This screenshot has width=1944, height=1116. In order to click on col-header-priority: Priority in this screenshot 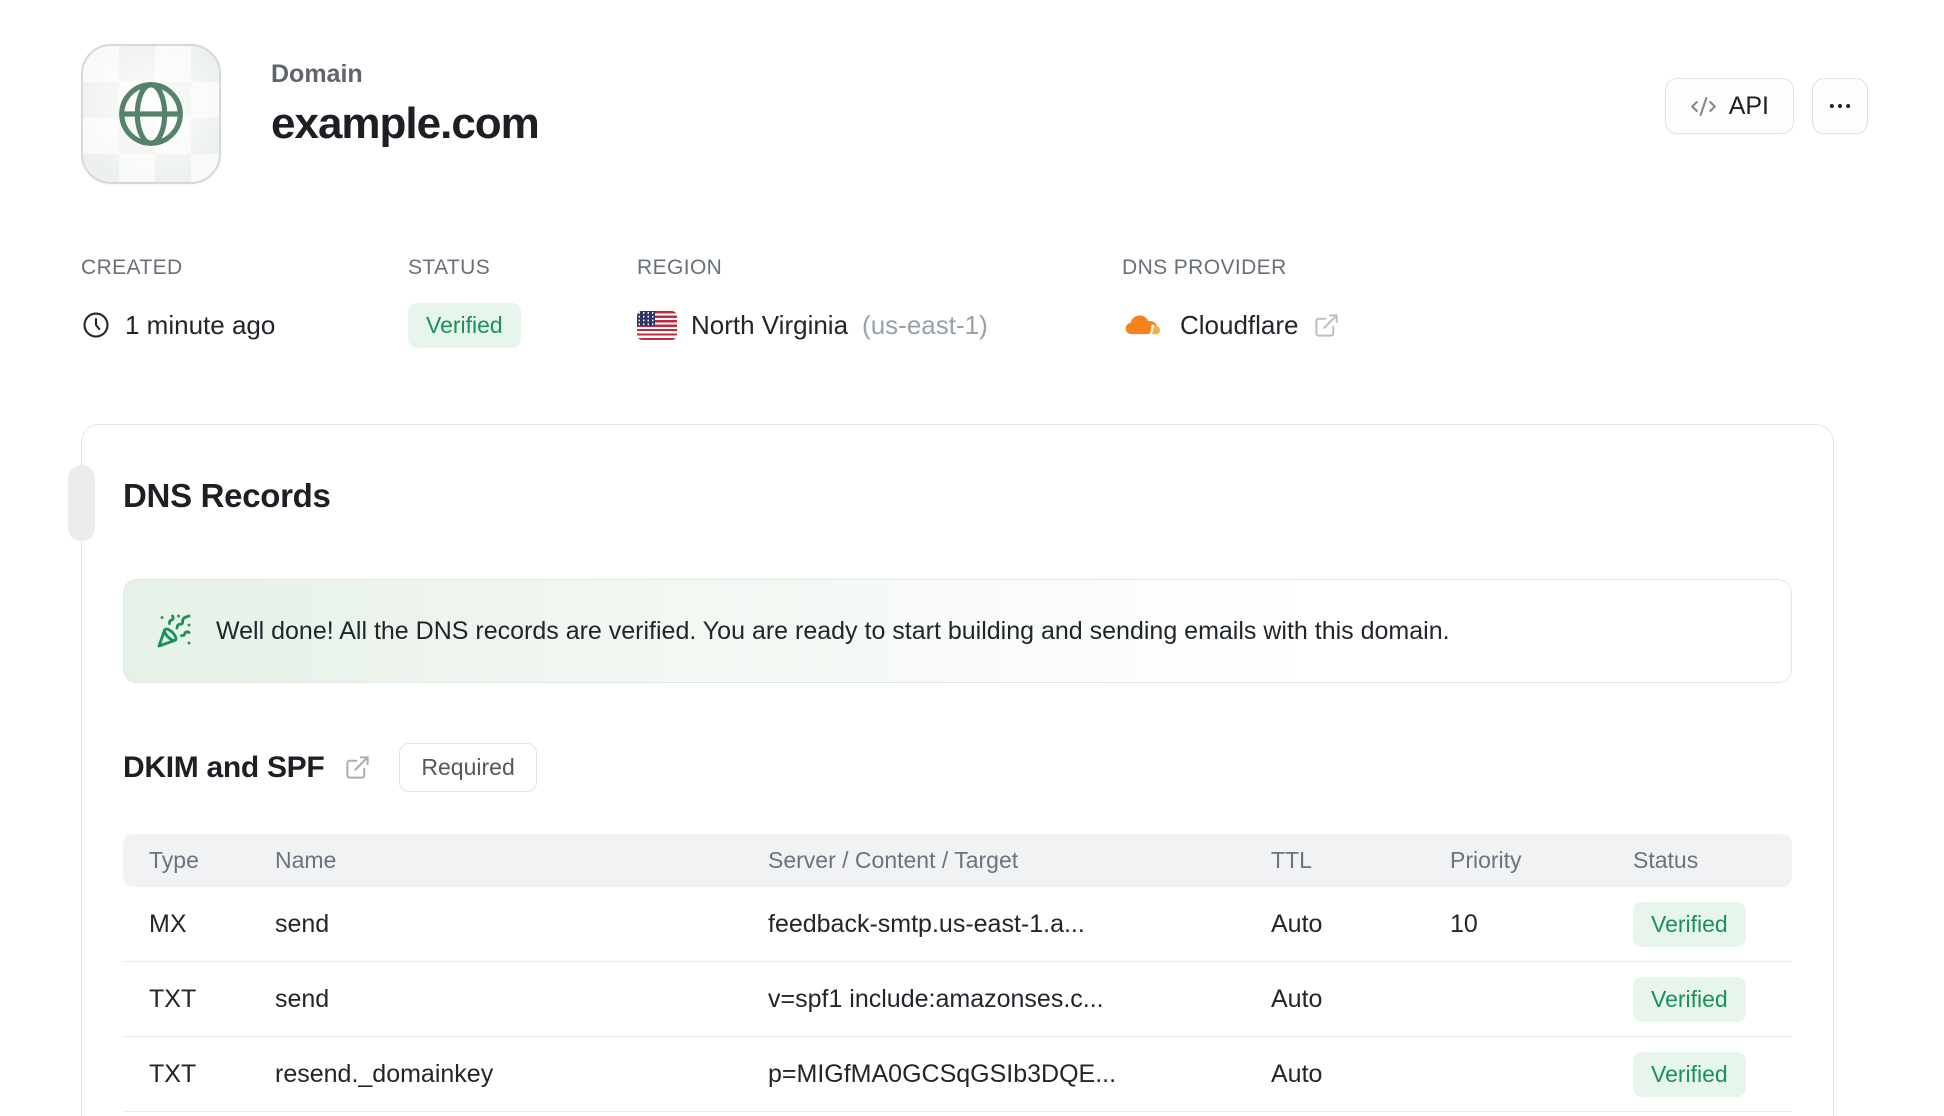, I will do `click(1486, 860)`.